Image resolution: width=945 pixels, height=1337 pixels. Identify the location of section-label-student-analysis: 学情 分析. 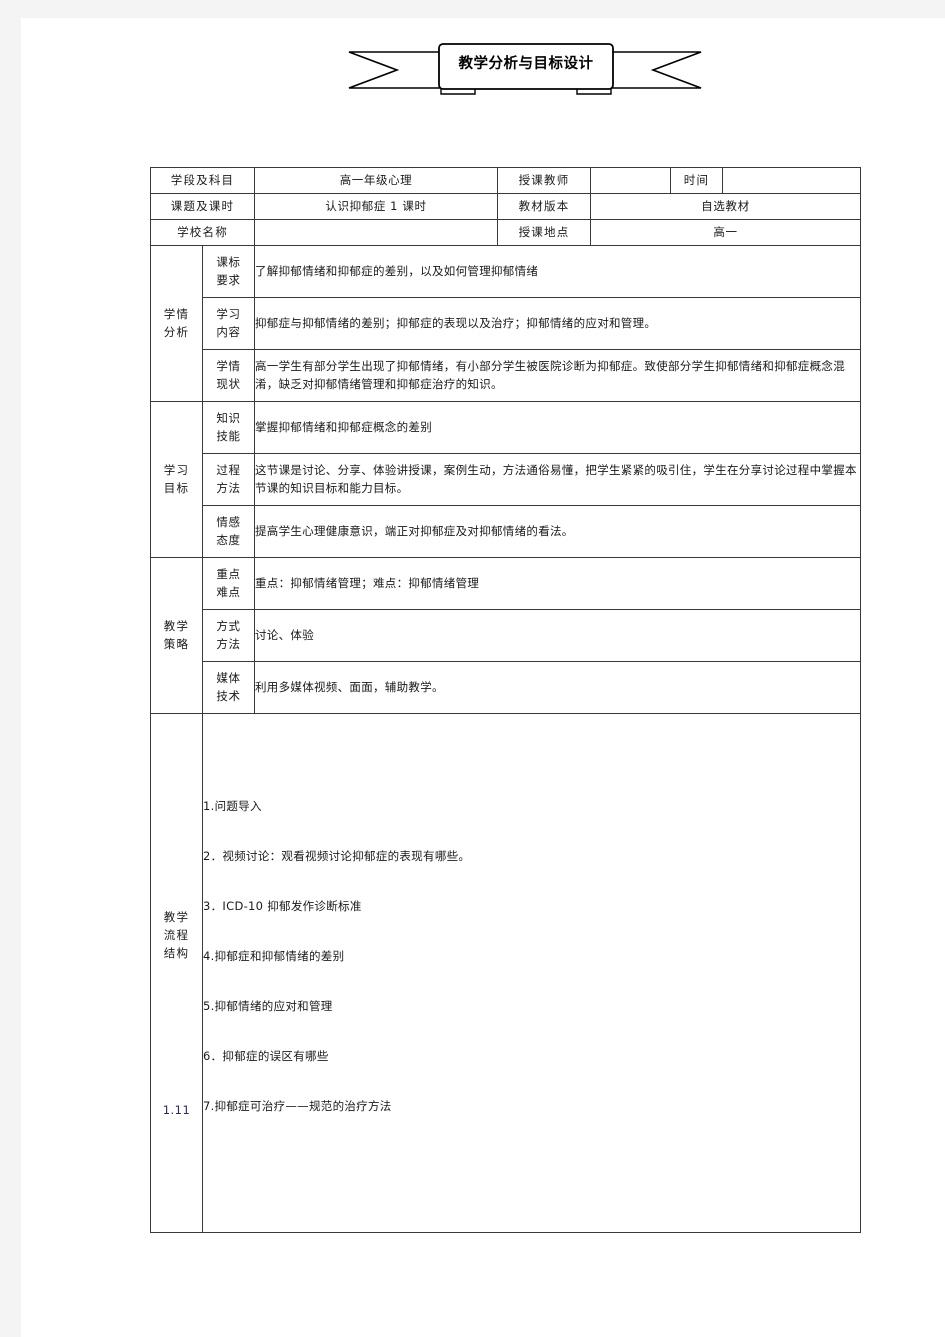
(176, 323).